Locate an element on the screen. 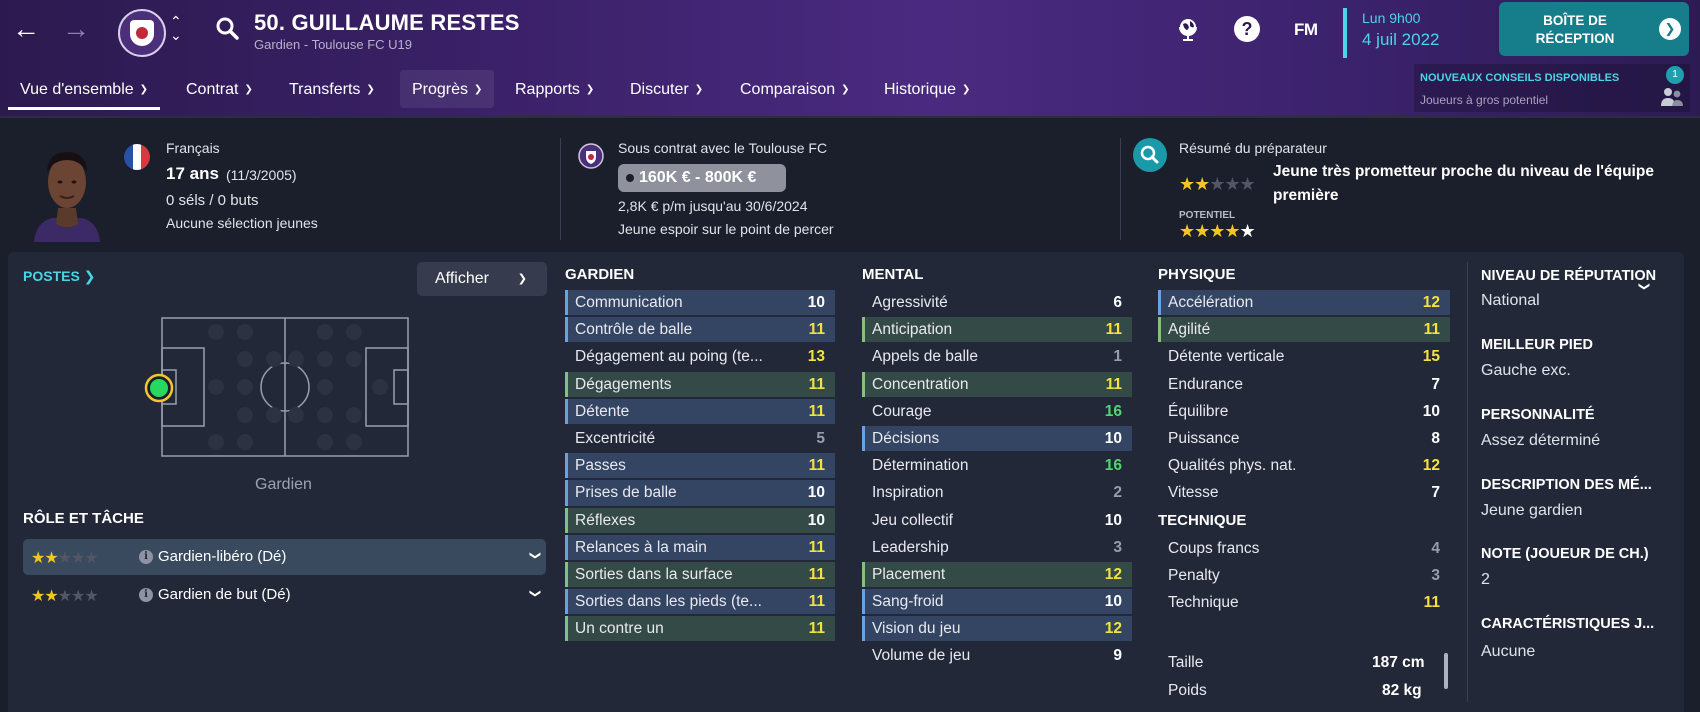  globe-icon is located at coordinates (1188, 29).